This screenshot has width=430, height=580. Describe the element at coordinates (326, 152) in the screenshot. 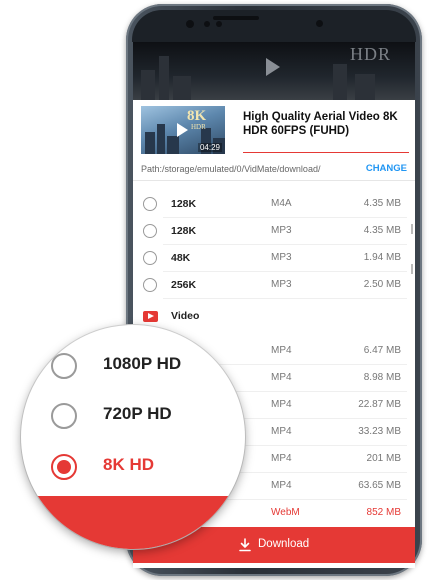

I see `title-underline` at that location.